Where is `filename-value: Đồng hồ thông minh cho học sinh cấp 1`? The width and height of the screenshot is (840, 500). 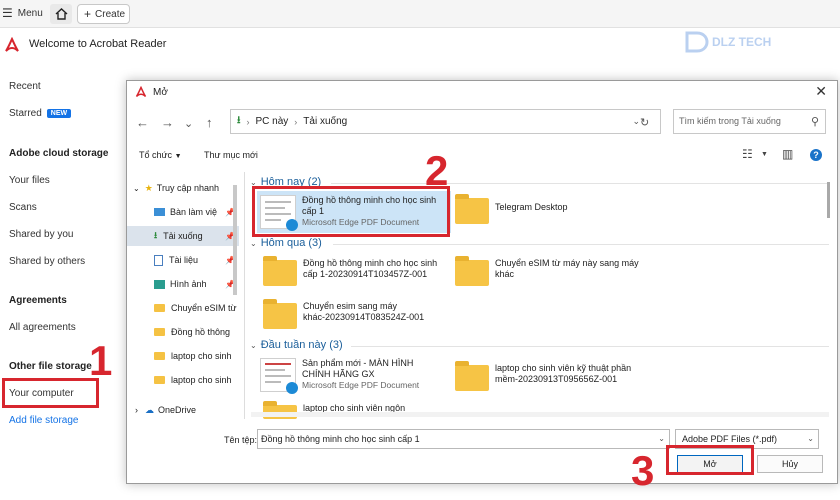 filename-value: Đồng hồ thông minh cho học sinh cấp 1 is located at coordinates (340, 439).